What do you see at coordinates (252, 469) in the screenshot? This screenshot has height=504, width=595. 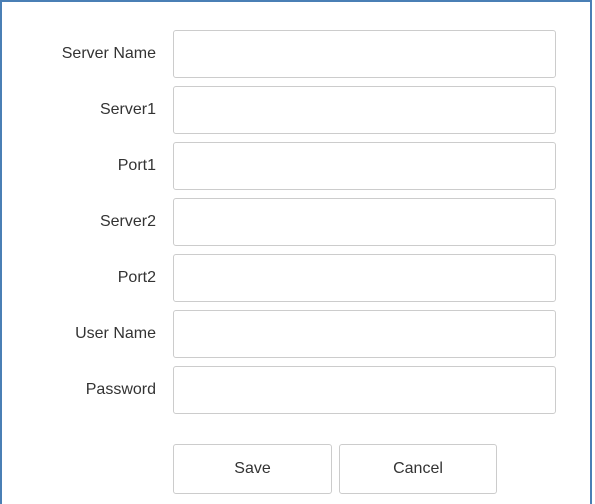 I see `save-button: Save` at bounding box center [252, 469].